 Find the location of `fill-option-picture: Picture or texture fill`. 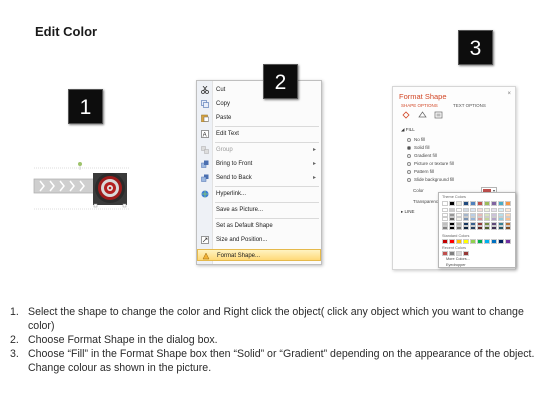

fill-option-picture: Picture or texture fill is located at coordinates (430, 164).